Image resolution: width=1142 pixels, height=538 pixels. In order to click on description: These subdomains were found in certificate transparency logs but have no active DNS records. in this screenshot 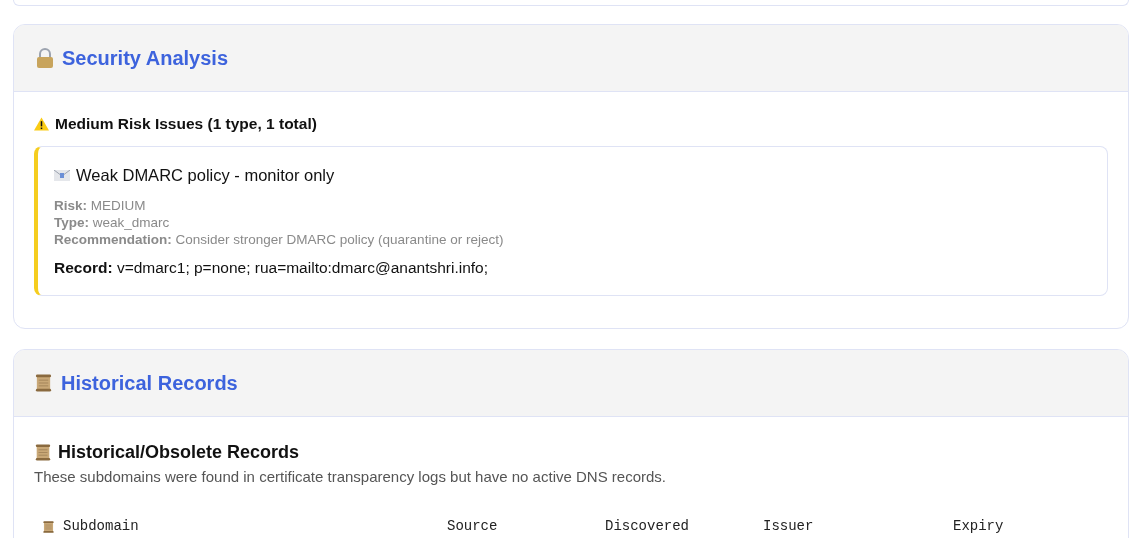, I will do `click(350, 477)`.